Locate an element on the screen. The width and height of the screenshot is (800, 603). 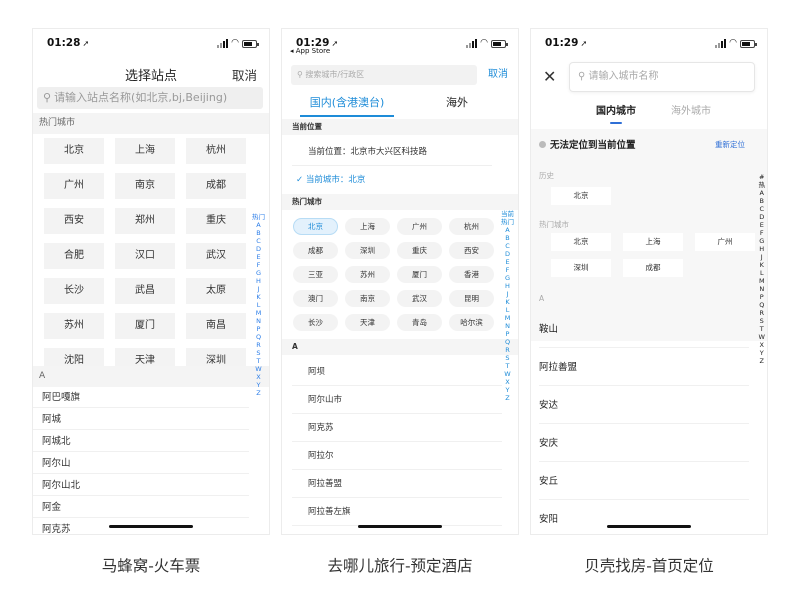
index-letter: E is located at coordinates (507, 262).